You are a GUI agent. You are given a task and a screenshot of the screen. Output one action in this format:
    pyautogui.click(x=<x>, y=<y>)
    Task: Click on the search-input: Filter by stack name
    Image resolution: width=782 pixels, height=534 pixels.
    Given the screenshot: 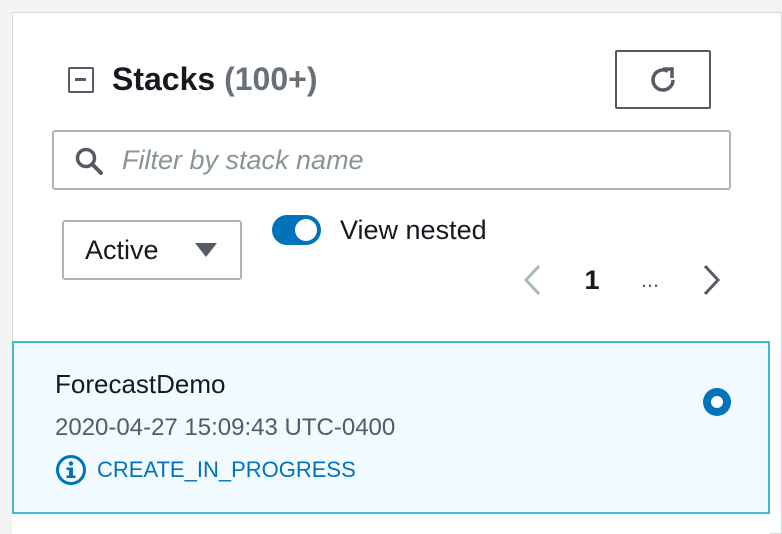 What is the action you would take?
    pyautogui.click(x=391, y=160)
    